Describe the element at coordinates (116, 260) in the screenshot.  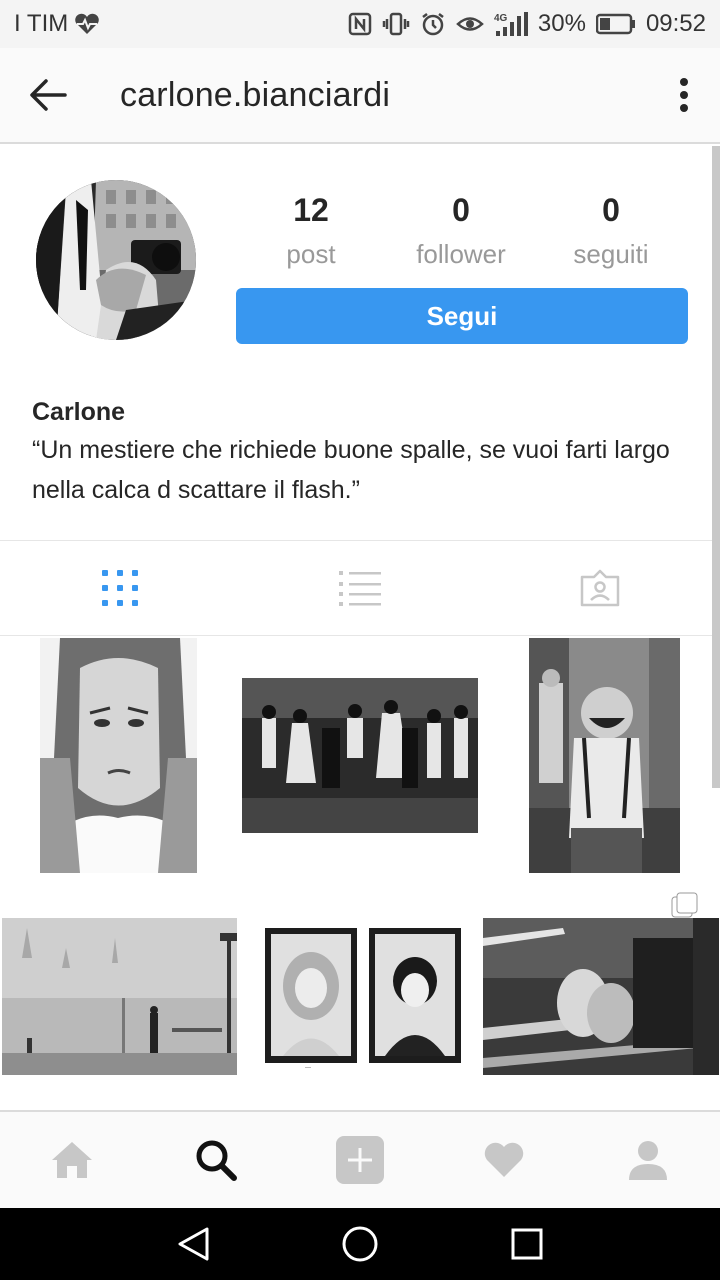
I see `avatar` at that location.